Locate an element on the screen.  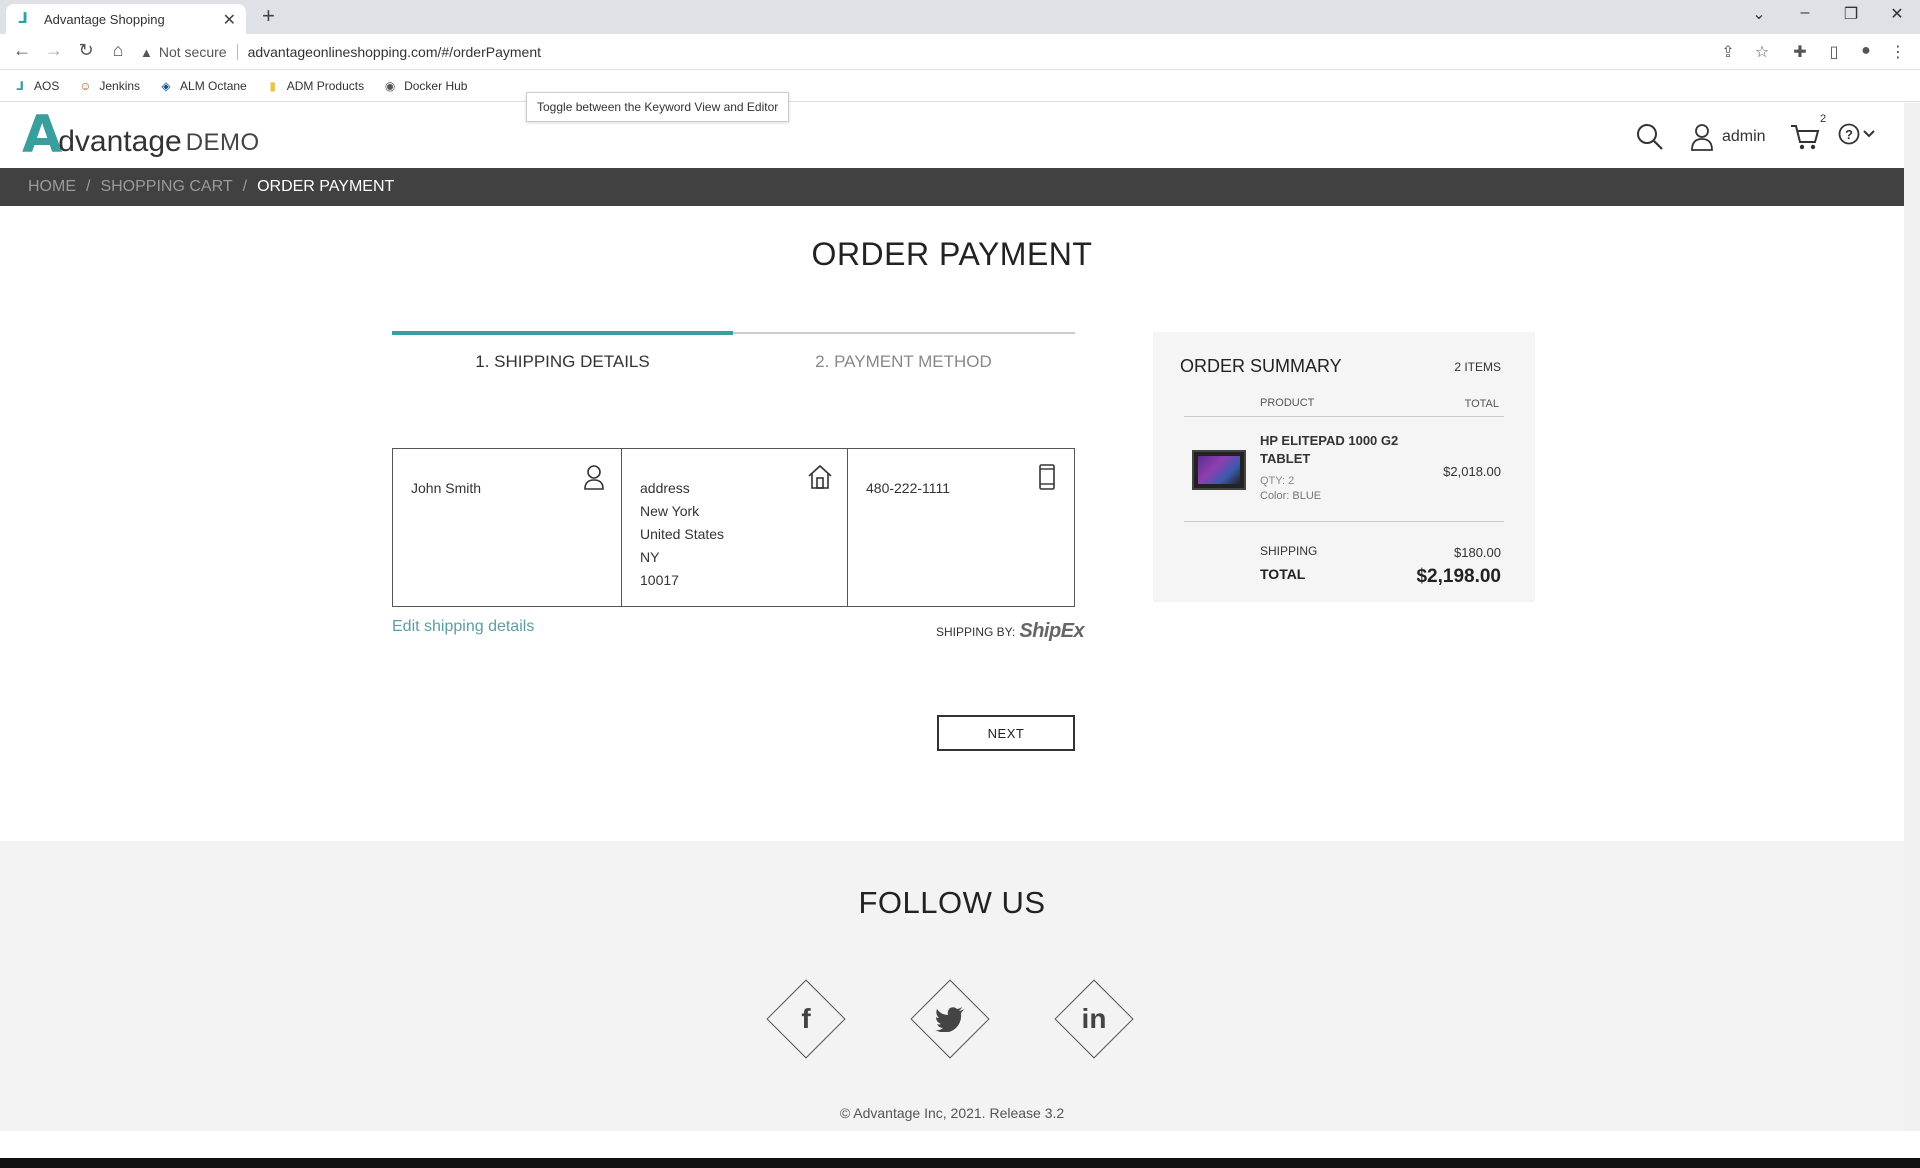
address-country: United States is located at coordinates (682, 534).